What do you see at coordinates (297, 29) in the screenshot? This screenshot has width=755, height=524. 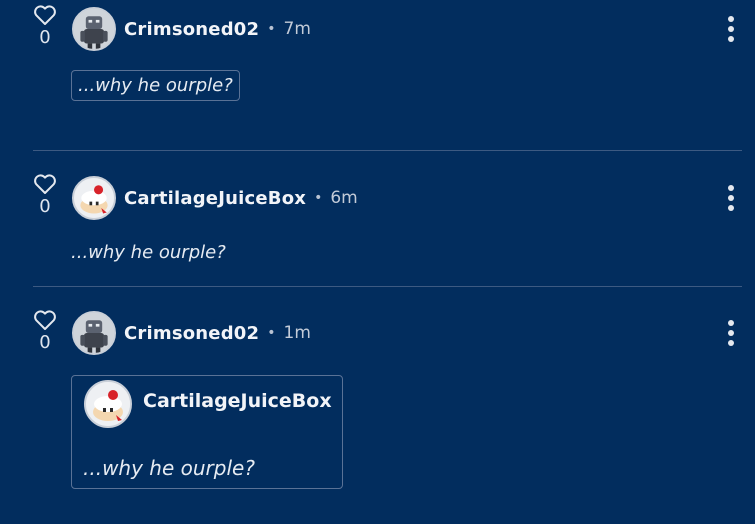 I see `timestamp: 7m` at bounding box center [297, 29].